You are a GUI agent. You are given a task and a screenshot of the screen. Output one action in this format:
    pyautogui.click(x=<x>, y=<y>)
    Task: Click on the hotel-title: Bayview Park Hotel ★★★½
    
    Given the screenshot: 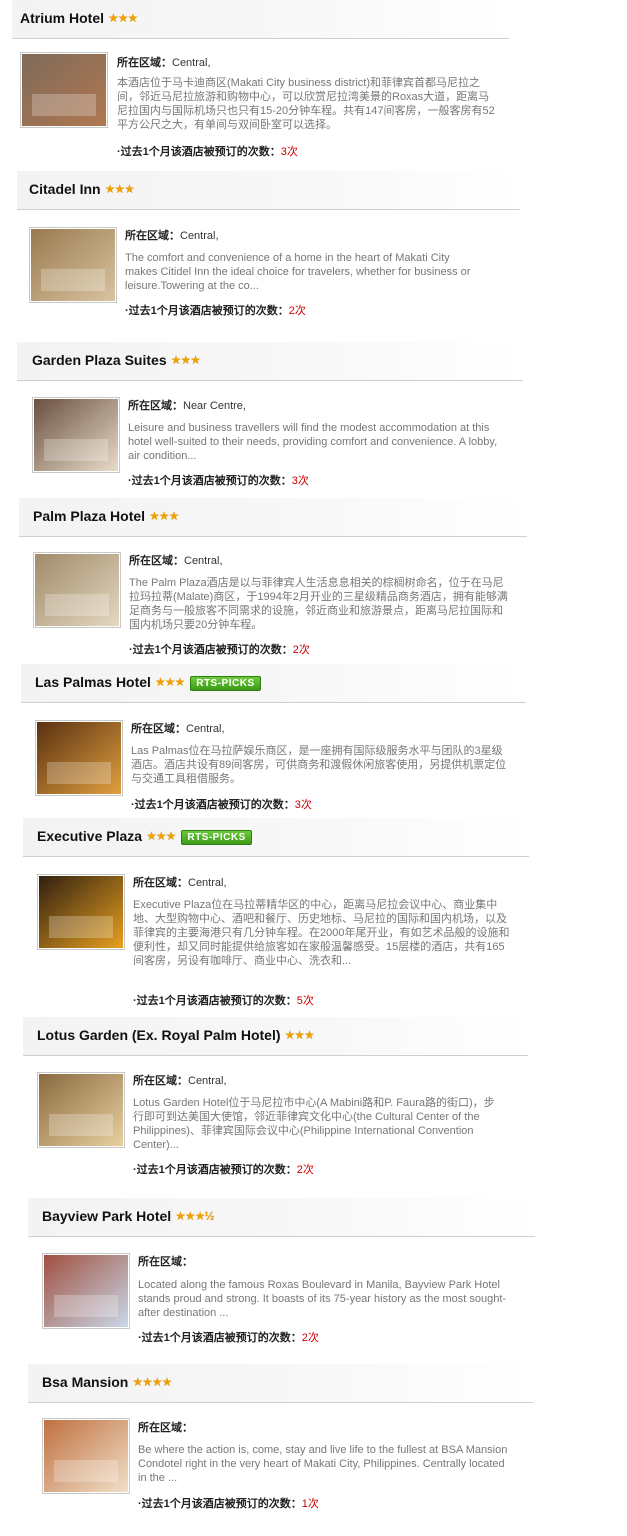 What is the action you would take?
    pyautogui.click(x=128, y=1216)
    